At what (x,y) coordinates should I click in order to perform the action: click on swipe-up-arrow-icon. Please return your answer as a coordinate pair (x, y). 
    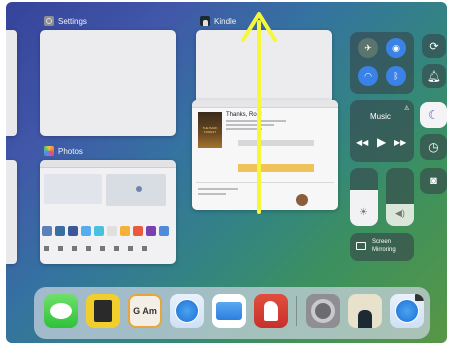
    Looking at the image, I should click on (259, 113).